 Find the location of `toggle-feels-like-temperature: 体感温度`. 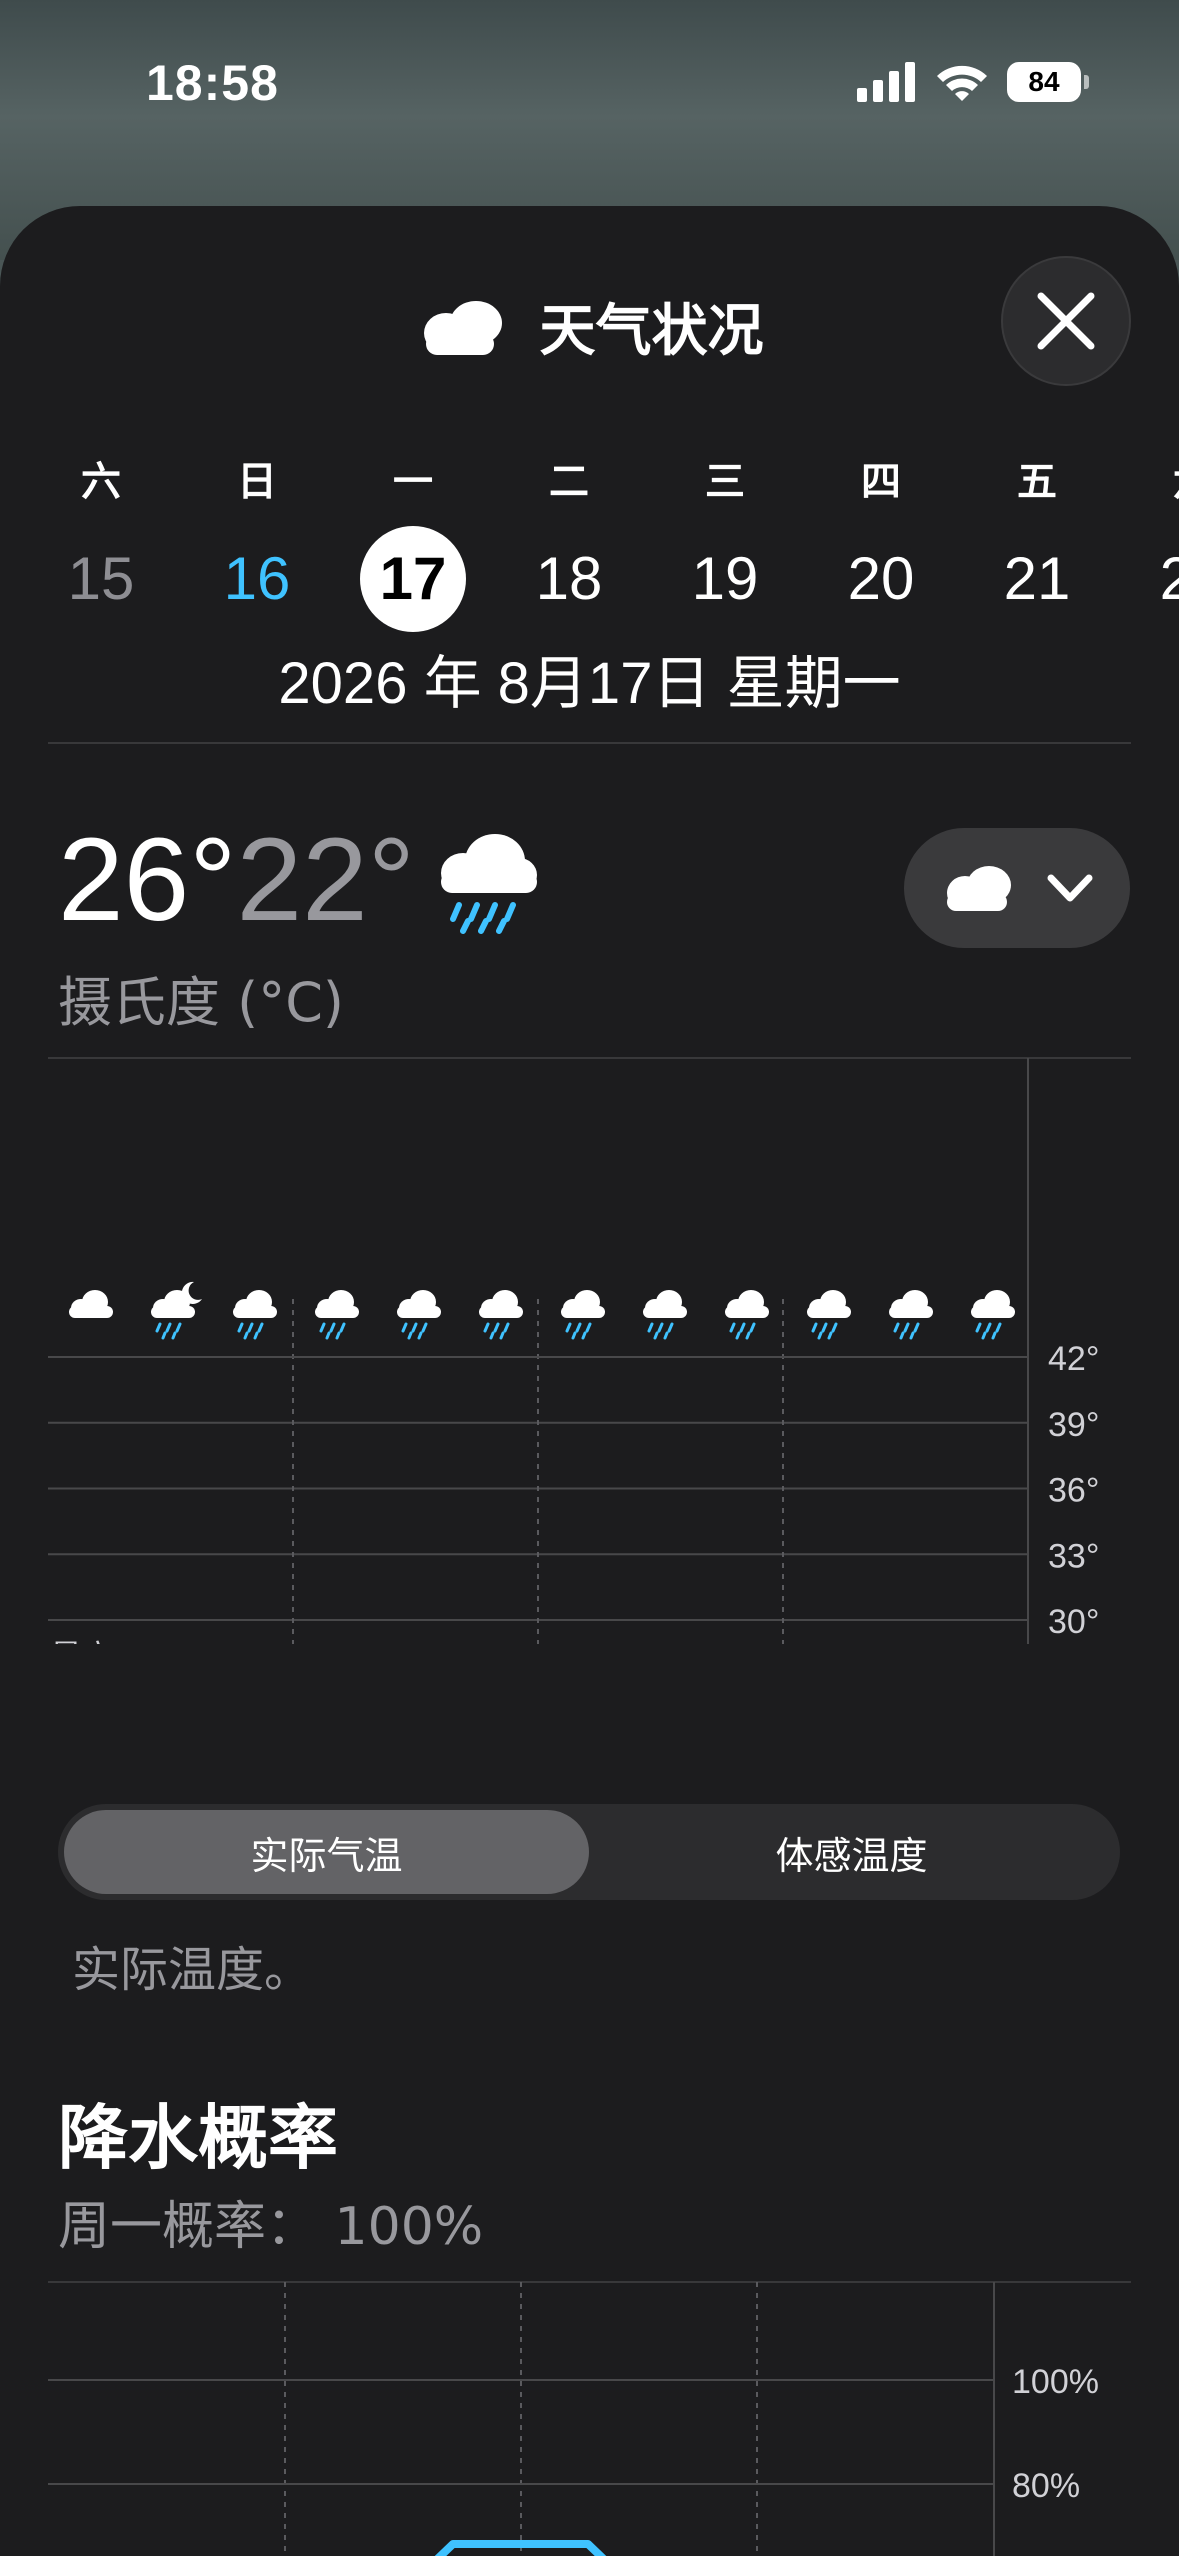

toggle-feels-like-temperature: 体感温度 is located at coordinates (851, 1852).